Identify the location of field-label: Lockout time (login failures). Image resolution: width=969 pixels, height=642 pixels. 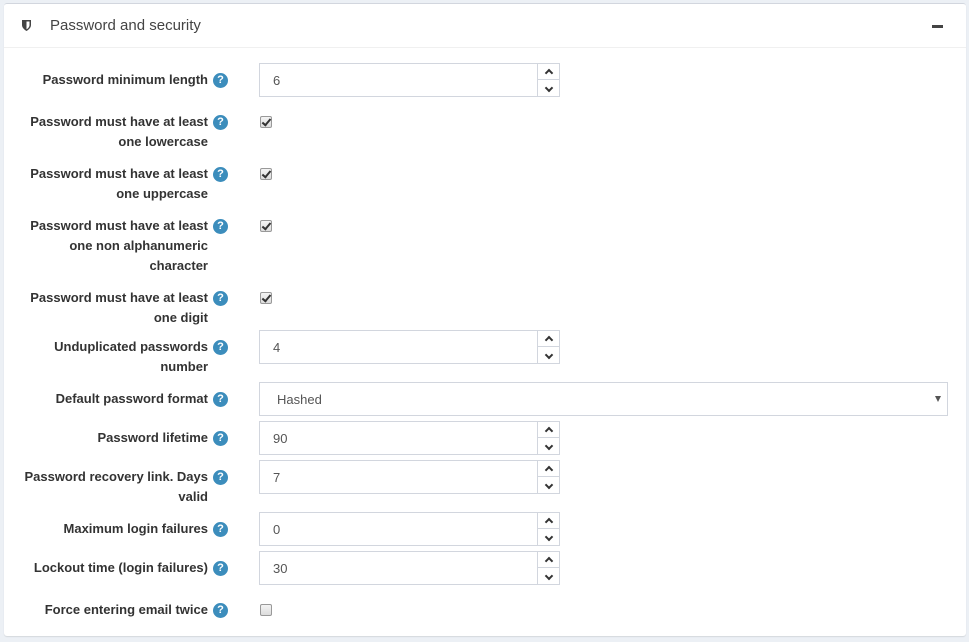
(120, 567).